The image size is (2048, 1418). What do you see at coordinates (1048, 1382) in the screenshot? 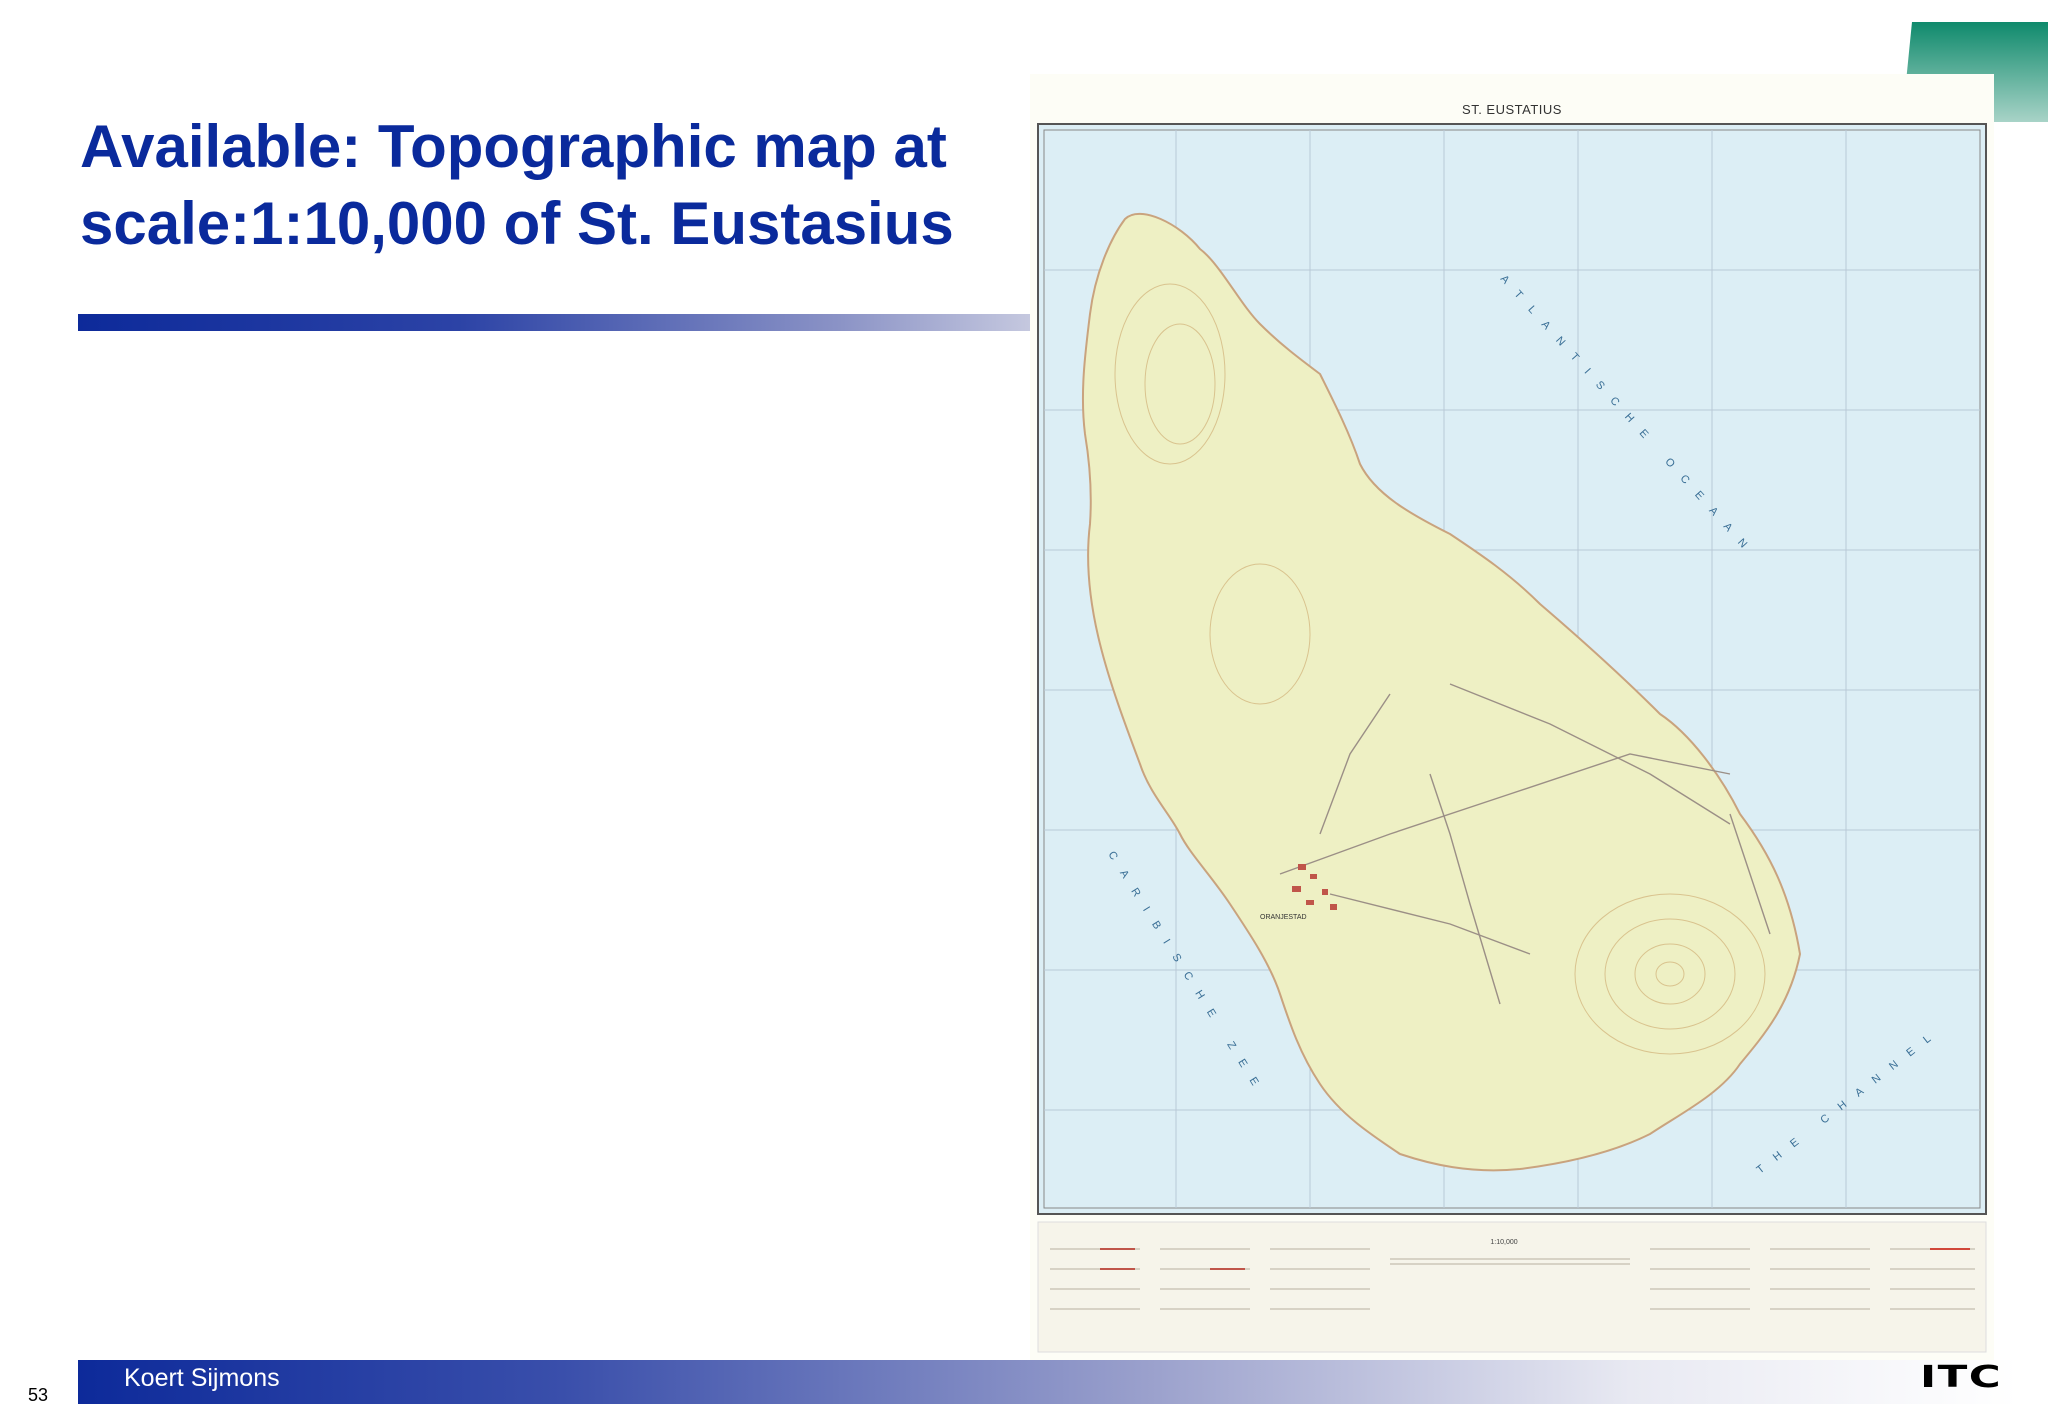
I see `footer-band` at bounding box center [1048, 1382].